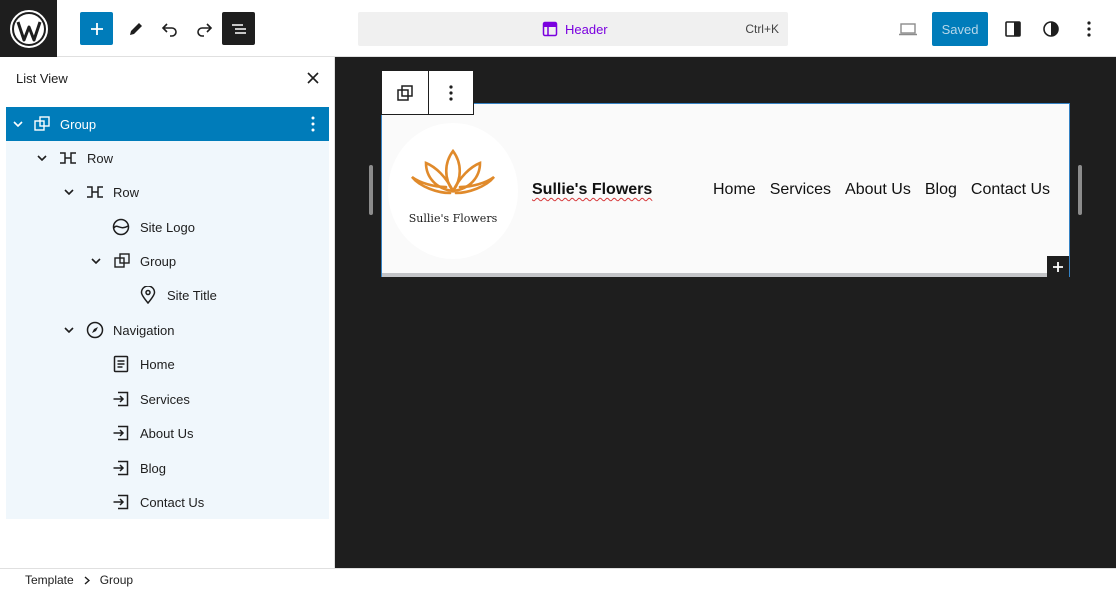 The width and height of the screenshot is (1116, 591). Describe the element at coordinates (550, 29) in the screenshot. I see `template-part-icon` at that location.